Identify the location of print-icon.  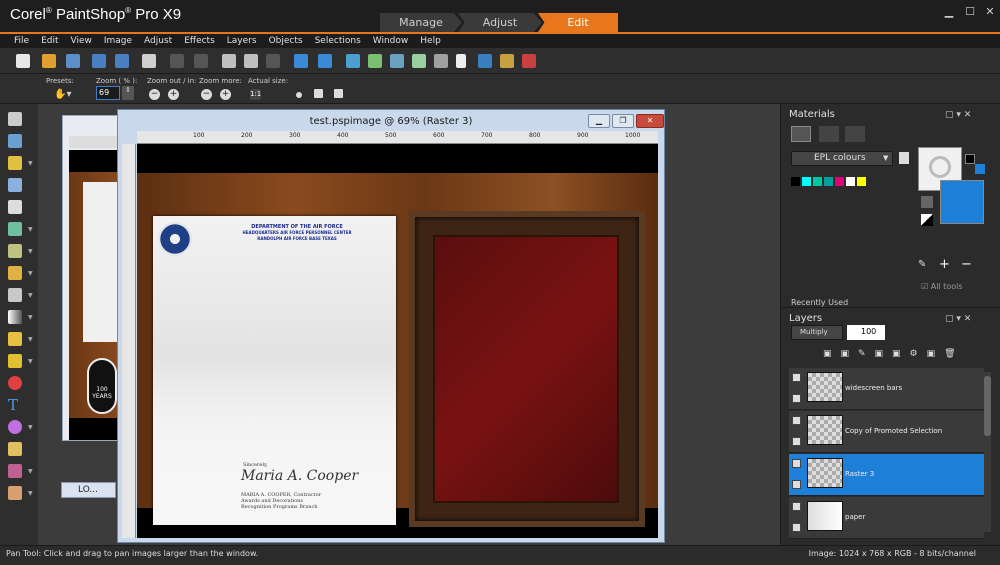
(149, 61).